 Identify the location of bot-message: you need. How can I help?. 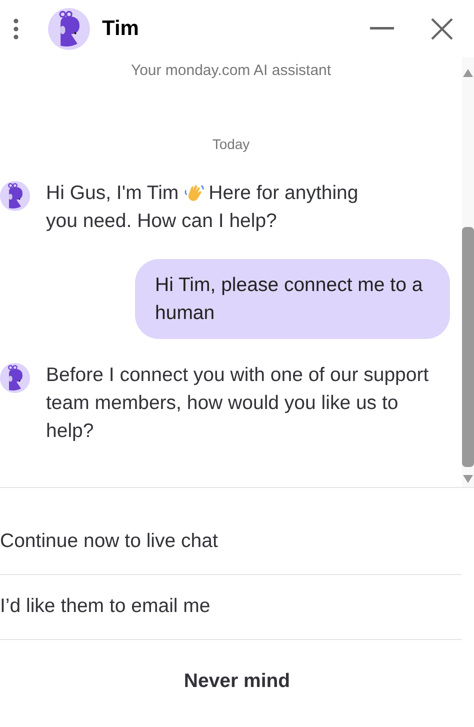
(161, 221).